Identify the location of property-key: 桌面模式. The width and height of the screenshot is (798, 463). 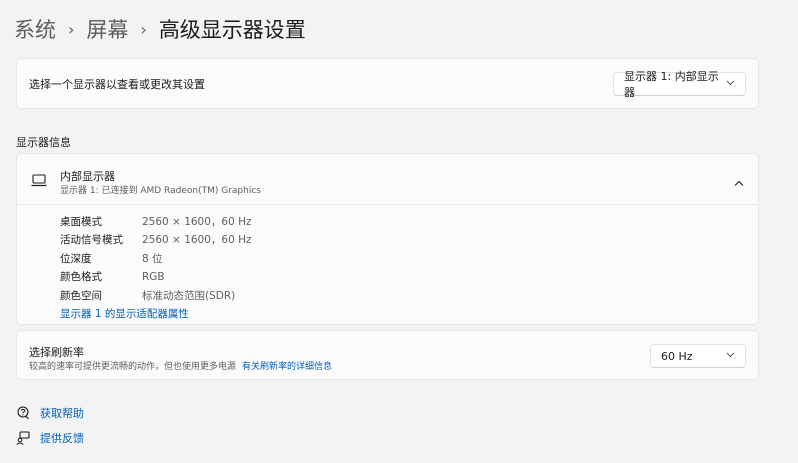
(81, 221).